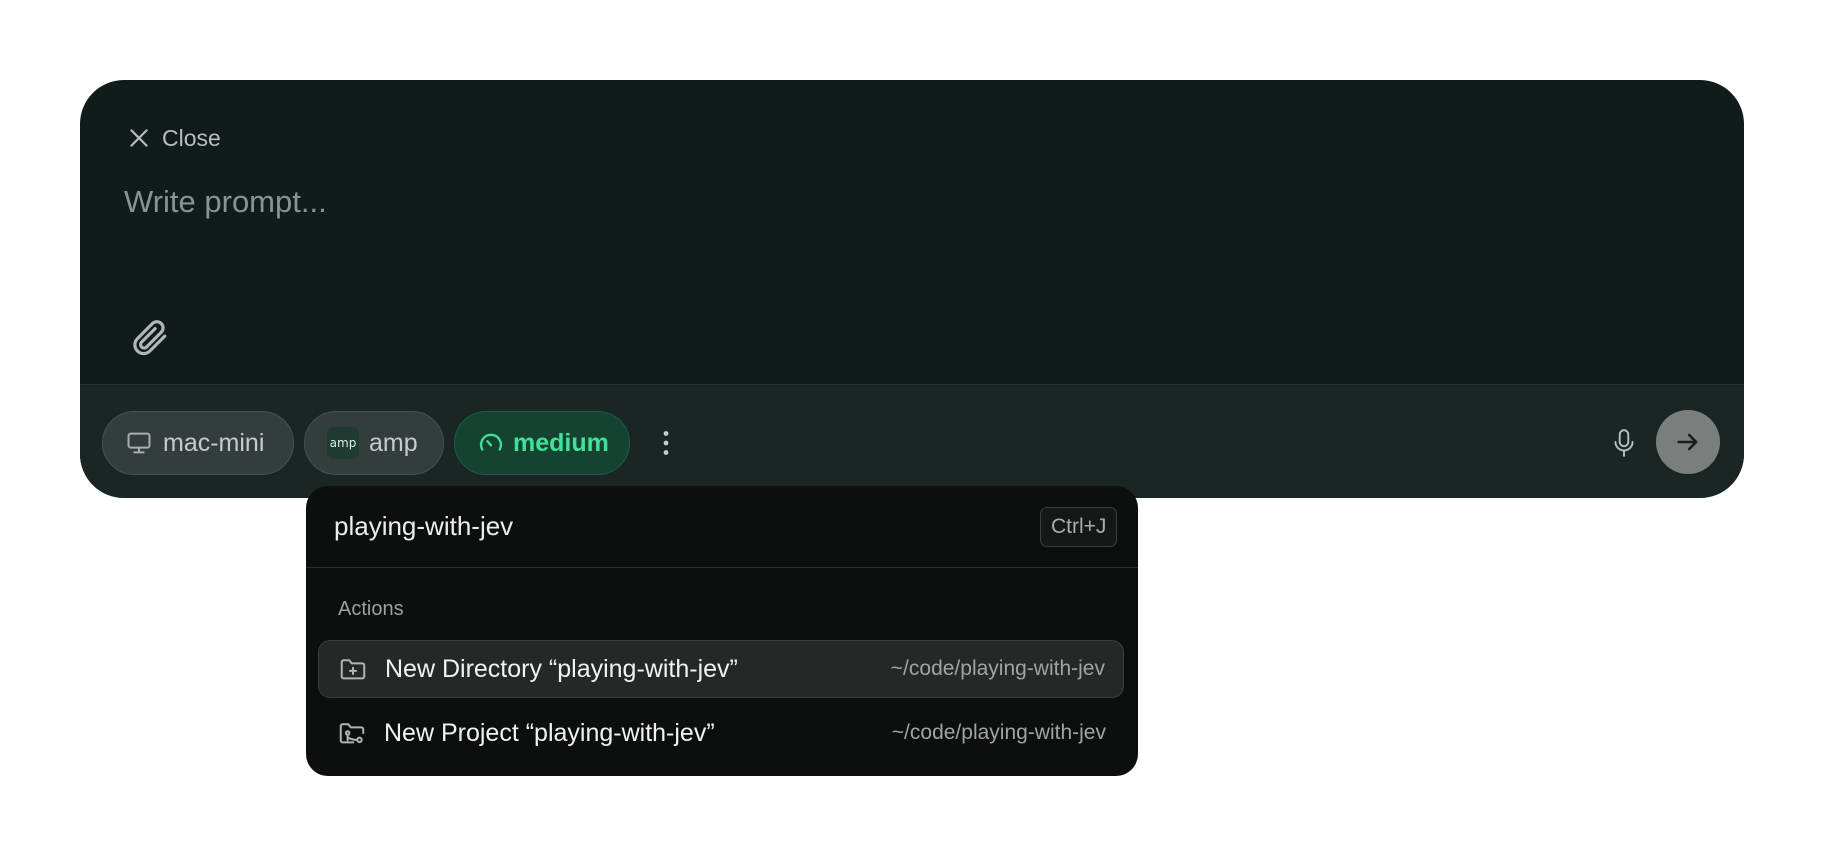 The width and height of the screenshot is (1824, 856). I want to click on close-label: Close, so click(191, 137).